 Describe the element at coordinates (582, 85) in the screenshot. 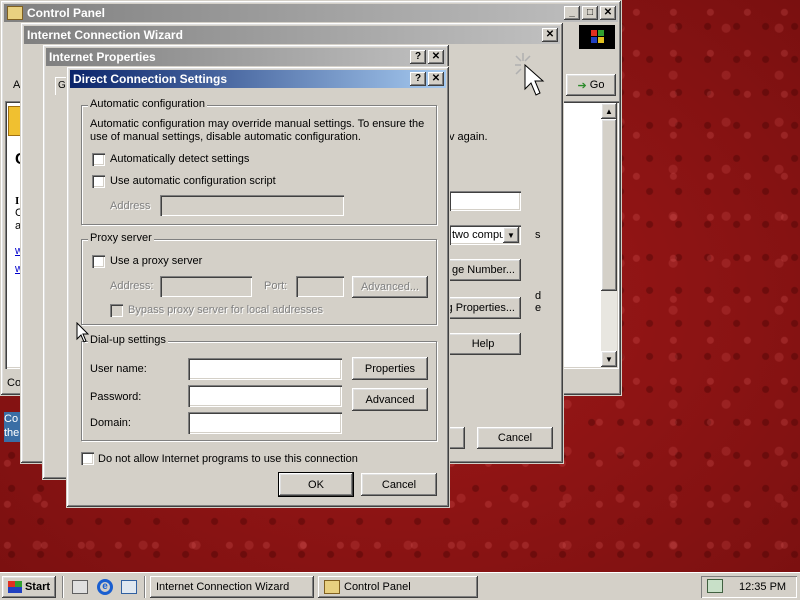

I see `go-arrow-icon: ➔` at that location.